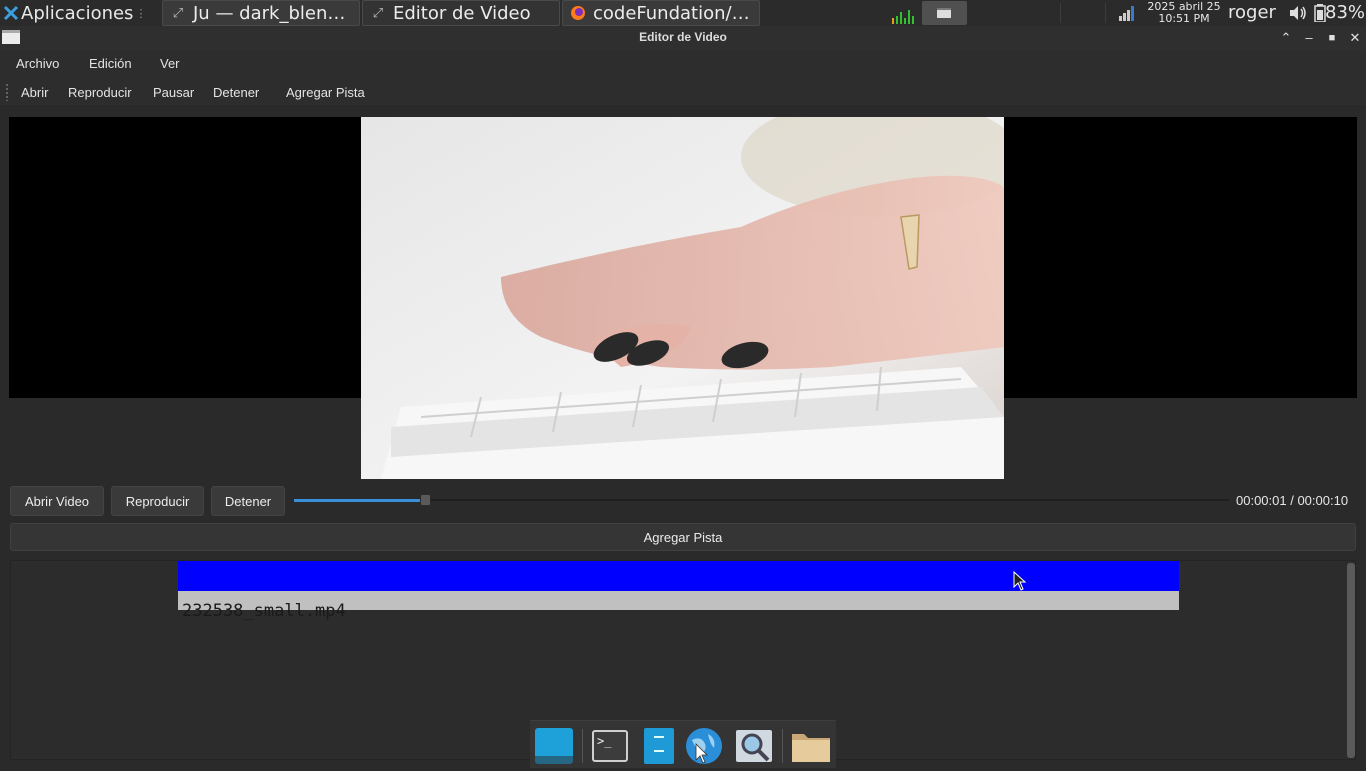 This screenshot has height=771, width=1366. I want to click on toolbar-grip, so click(7, 92).